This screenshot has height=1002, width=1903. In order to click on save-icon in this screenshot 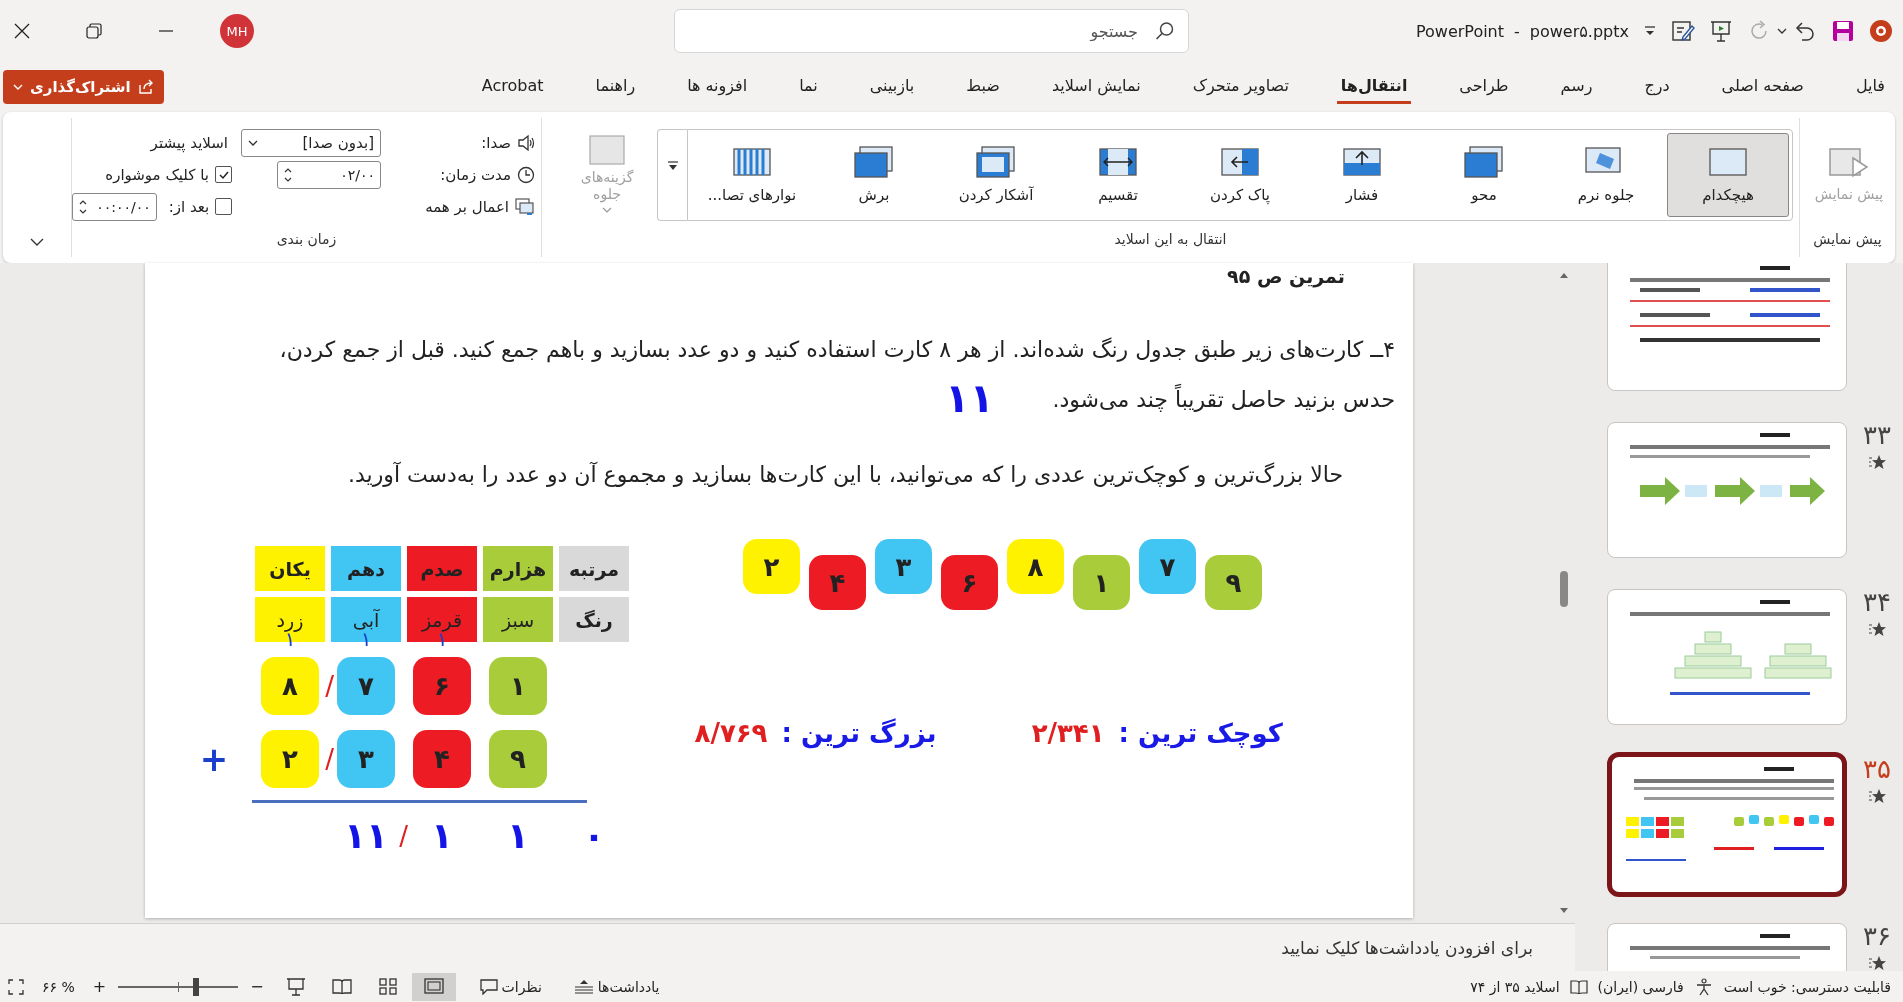, I will do `click(1843, 31)`.